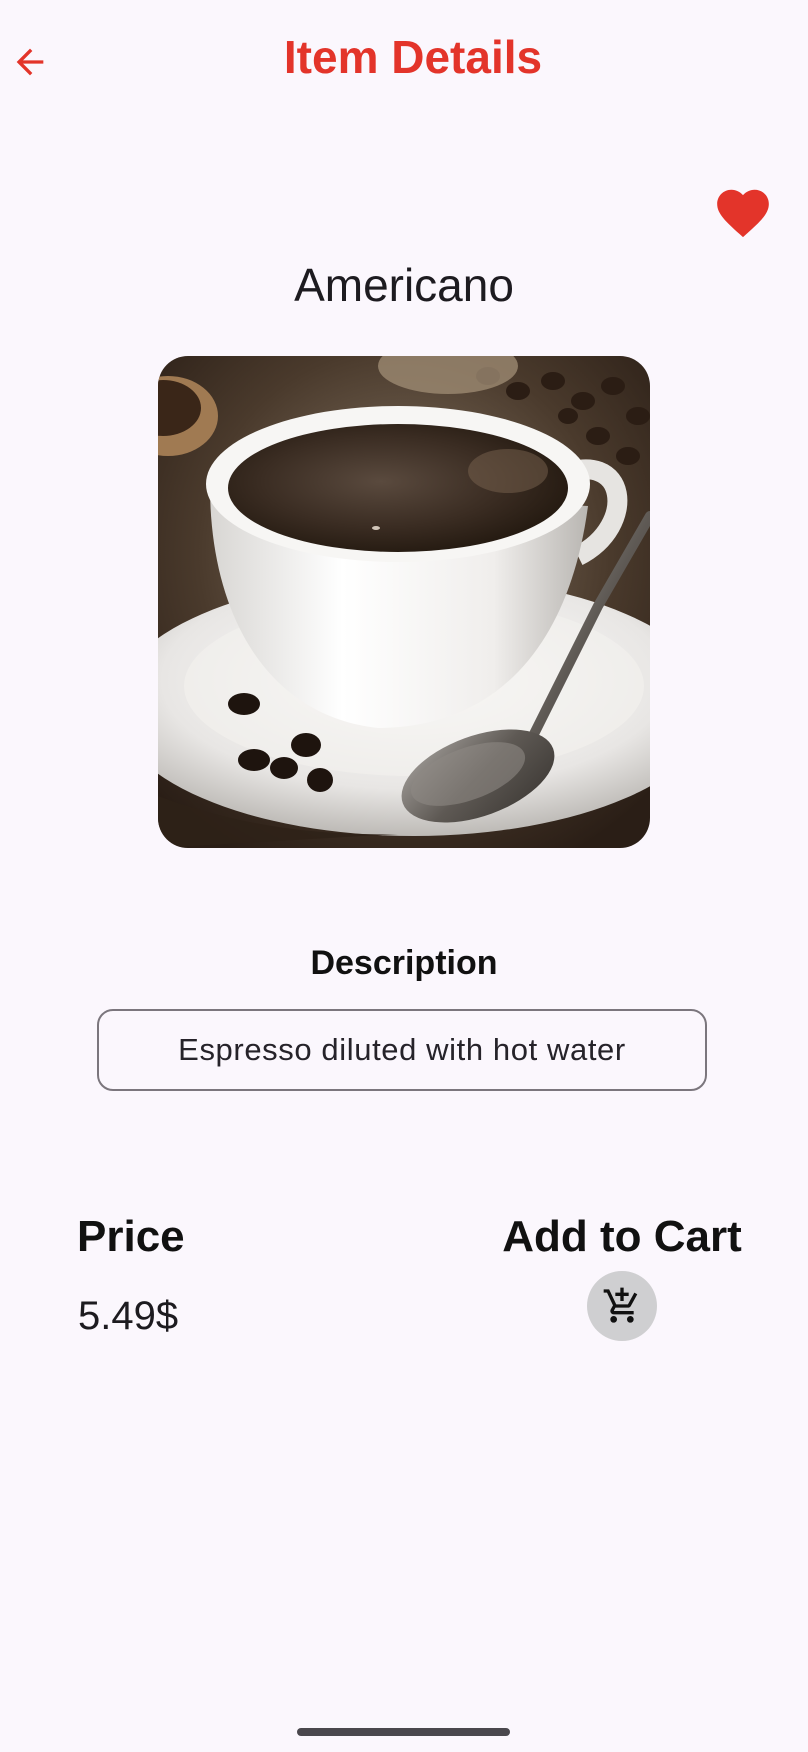 Image resolution: width=808 pixels, height=1752 pixels. What do you see at coordinates (404, 285) in the screenshot?
I see `item-name: Americano` at bounding box center [404, 285].